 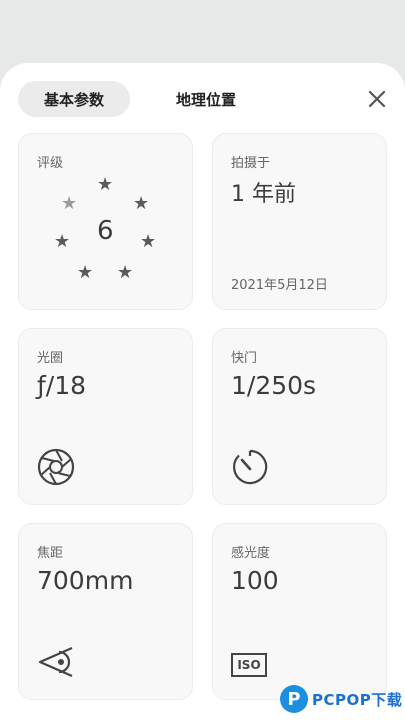 I want to click on close-icon, so click(x=377, y=99).